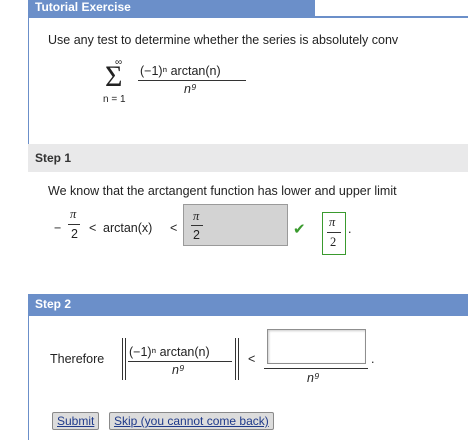 This screenshot has width=468, height=440. I want to click on series-denominator: n⁹, so click(190, 89).